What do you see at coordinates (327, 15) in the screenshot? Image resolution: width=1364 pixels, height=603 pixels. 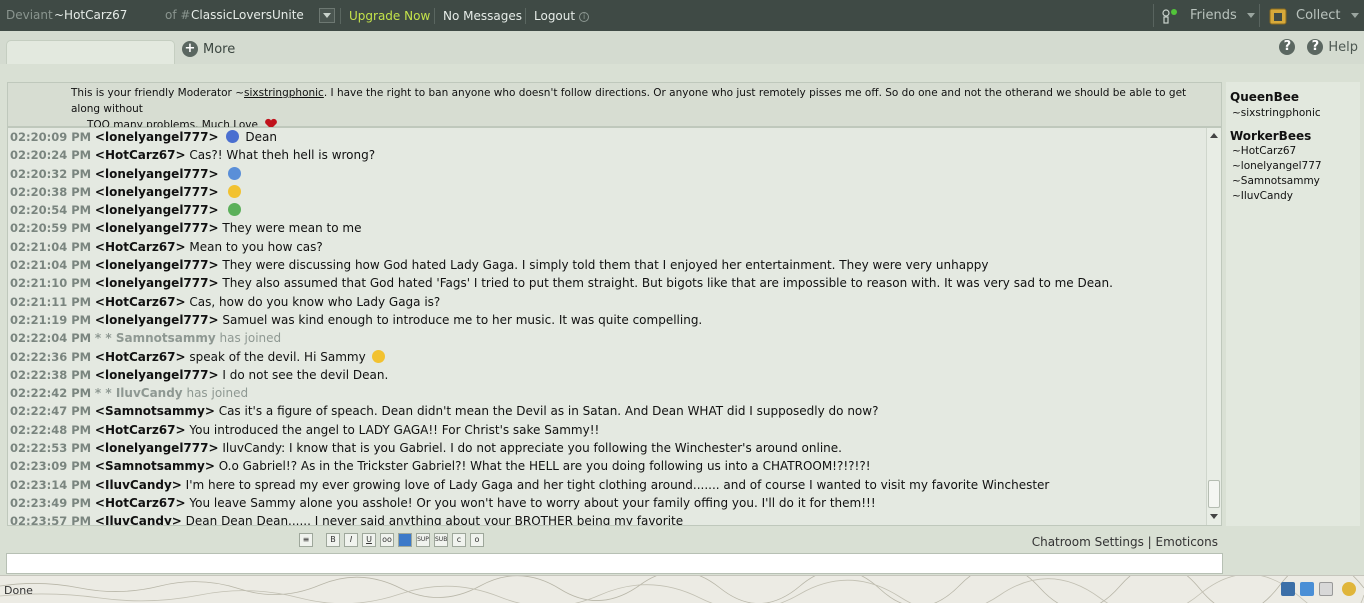 I see `room-dropdown-button` at bounding box center [327, 15].